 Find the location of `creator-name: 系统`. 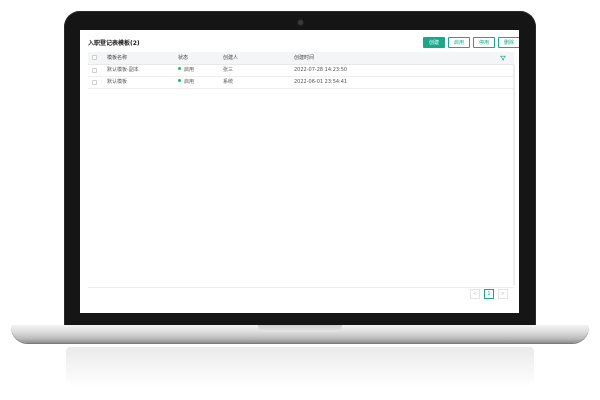

creator-name: 系统 is located at coordinates (228, 82).